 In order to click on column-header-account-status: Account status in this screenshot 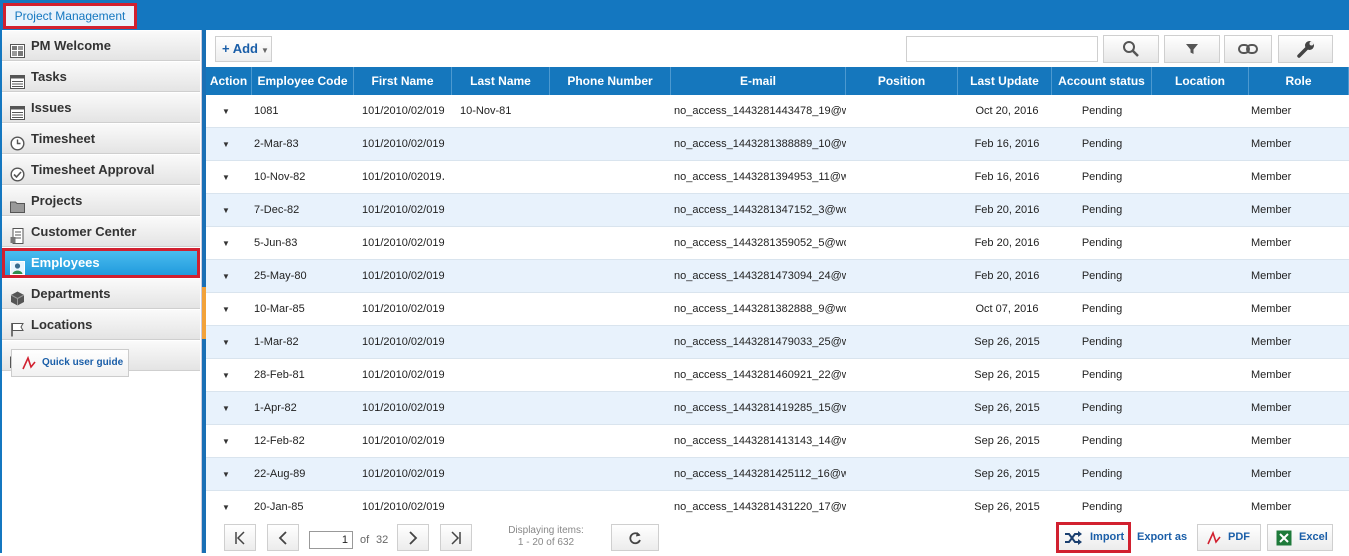, I will do `click(1102, 81)`.